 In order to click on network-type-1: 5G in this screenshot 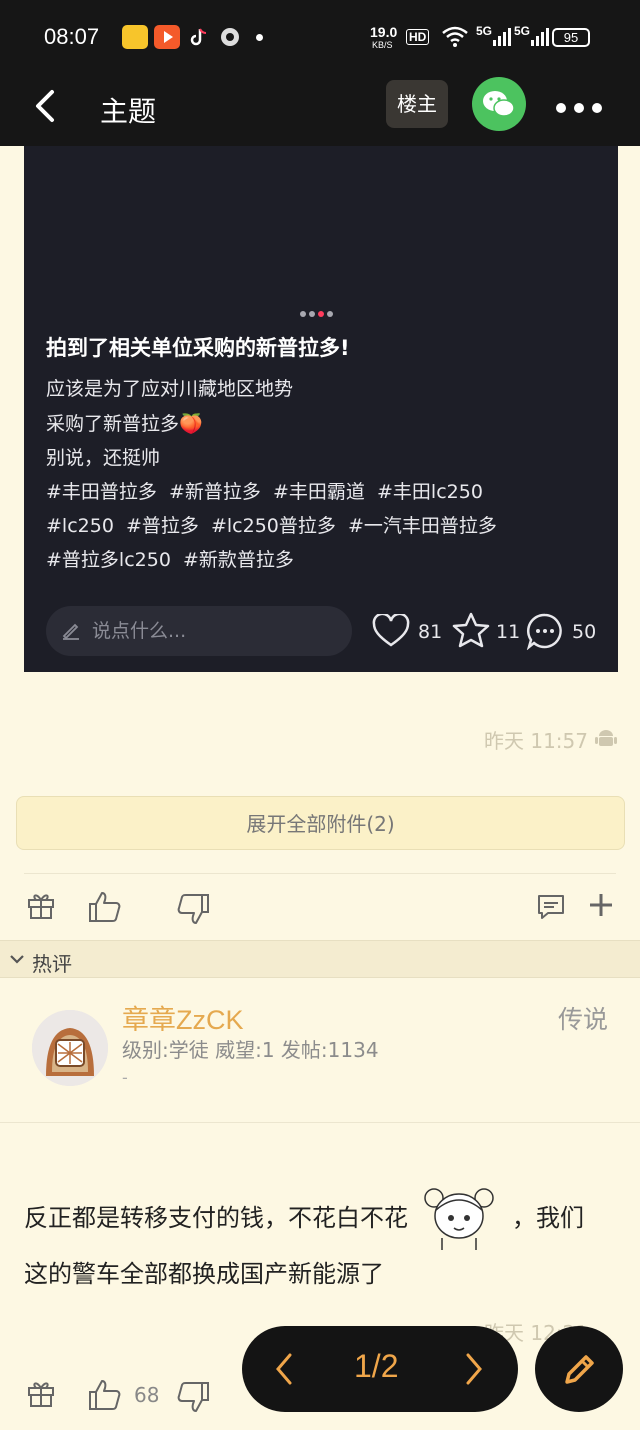, I will do `click(484, 31)`.